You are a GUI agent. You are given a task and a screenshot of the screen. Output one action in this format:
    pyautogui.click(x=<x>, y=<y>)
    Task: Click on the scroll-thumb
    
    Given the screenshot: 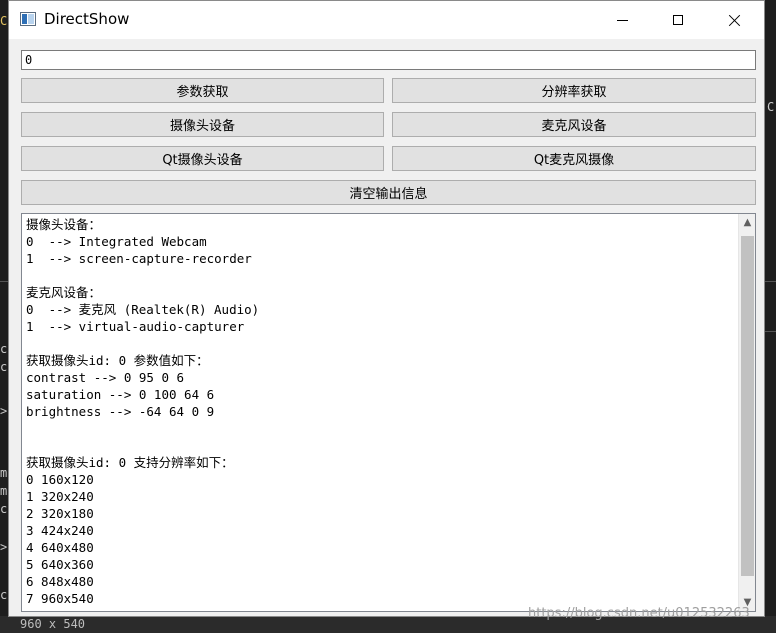 What is the action you would take?
    pyautogui.click(x=747, y=406)
    